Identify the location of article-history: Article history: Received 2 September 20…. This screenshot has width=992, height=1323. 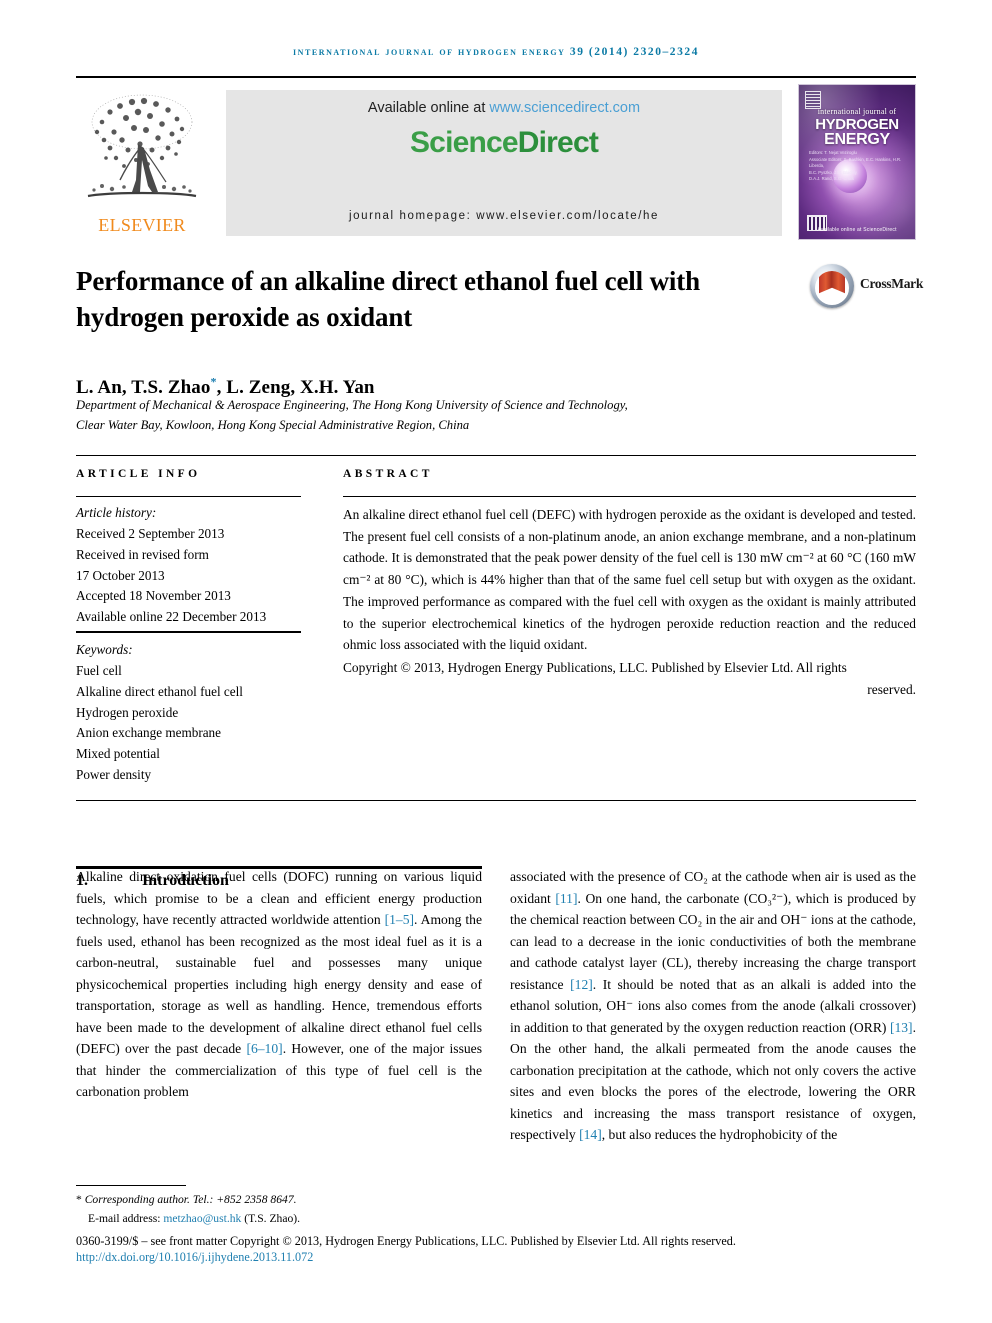
(196, 565).